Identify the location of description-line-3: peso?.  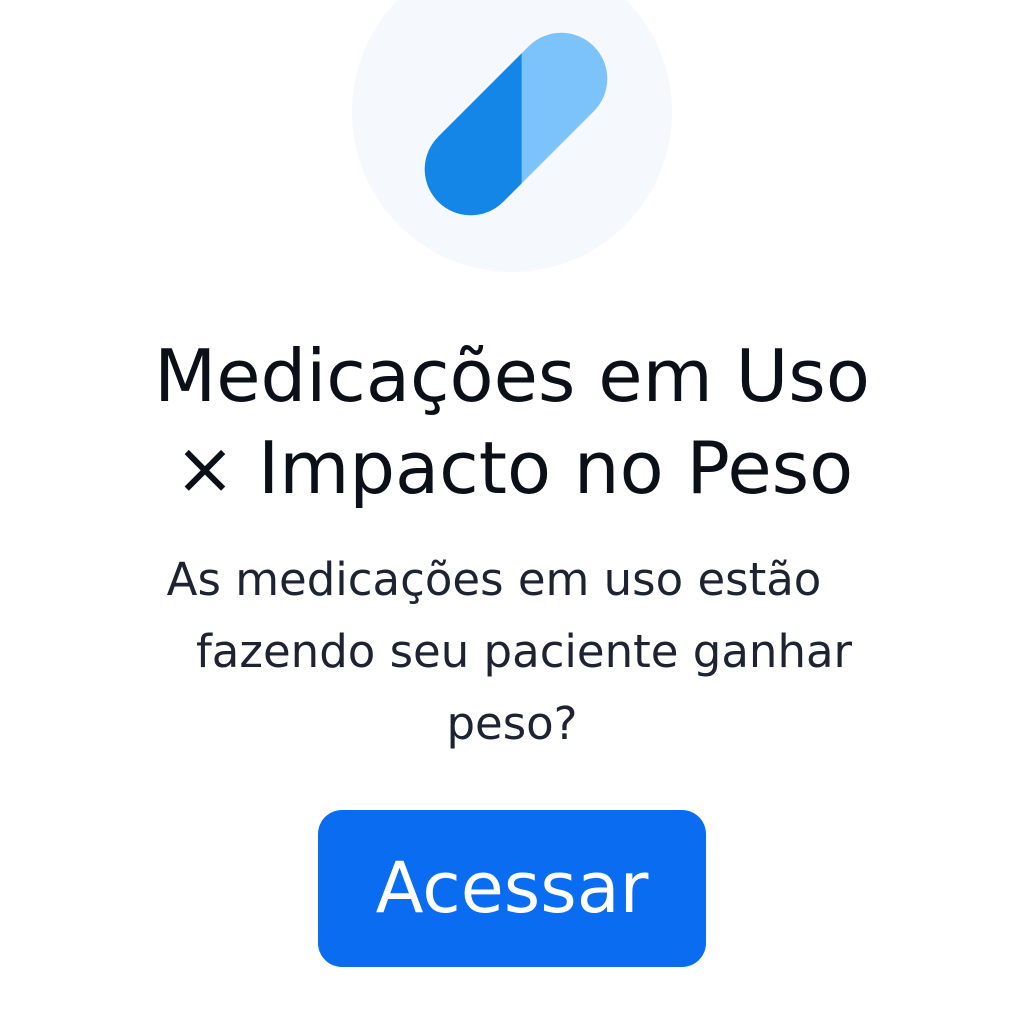
(512, 723).